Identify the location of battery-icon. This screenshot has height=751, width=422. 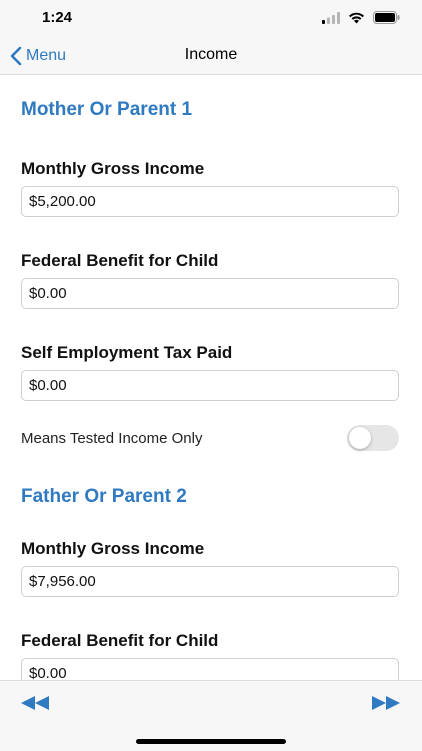
(386, 17).